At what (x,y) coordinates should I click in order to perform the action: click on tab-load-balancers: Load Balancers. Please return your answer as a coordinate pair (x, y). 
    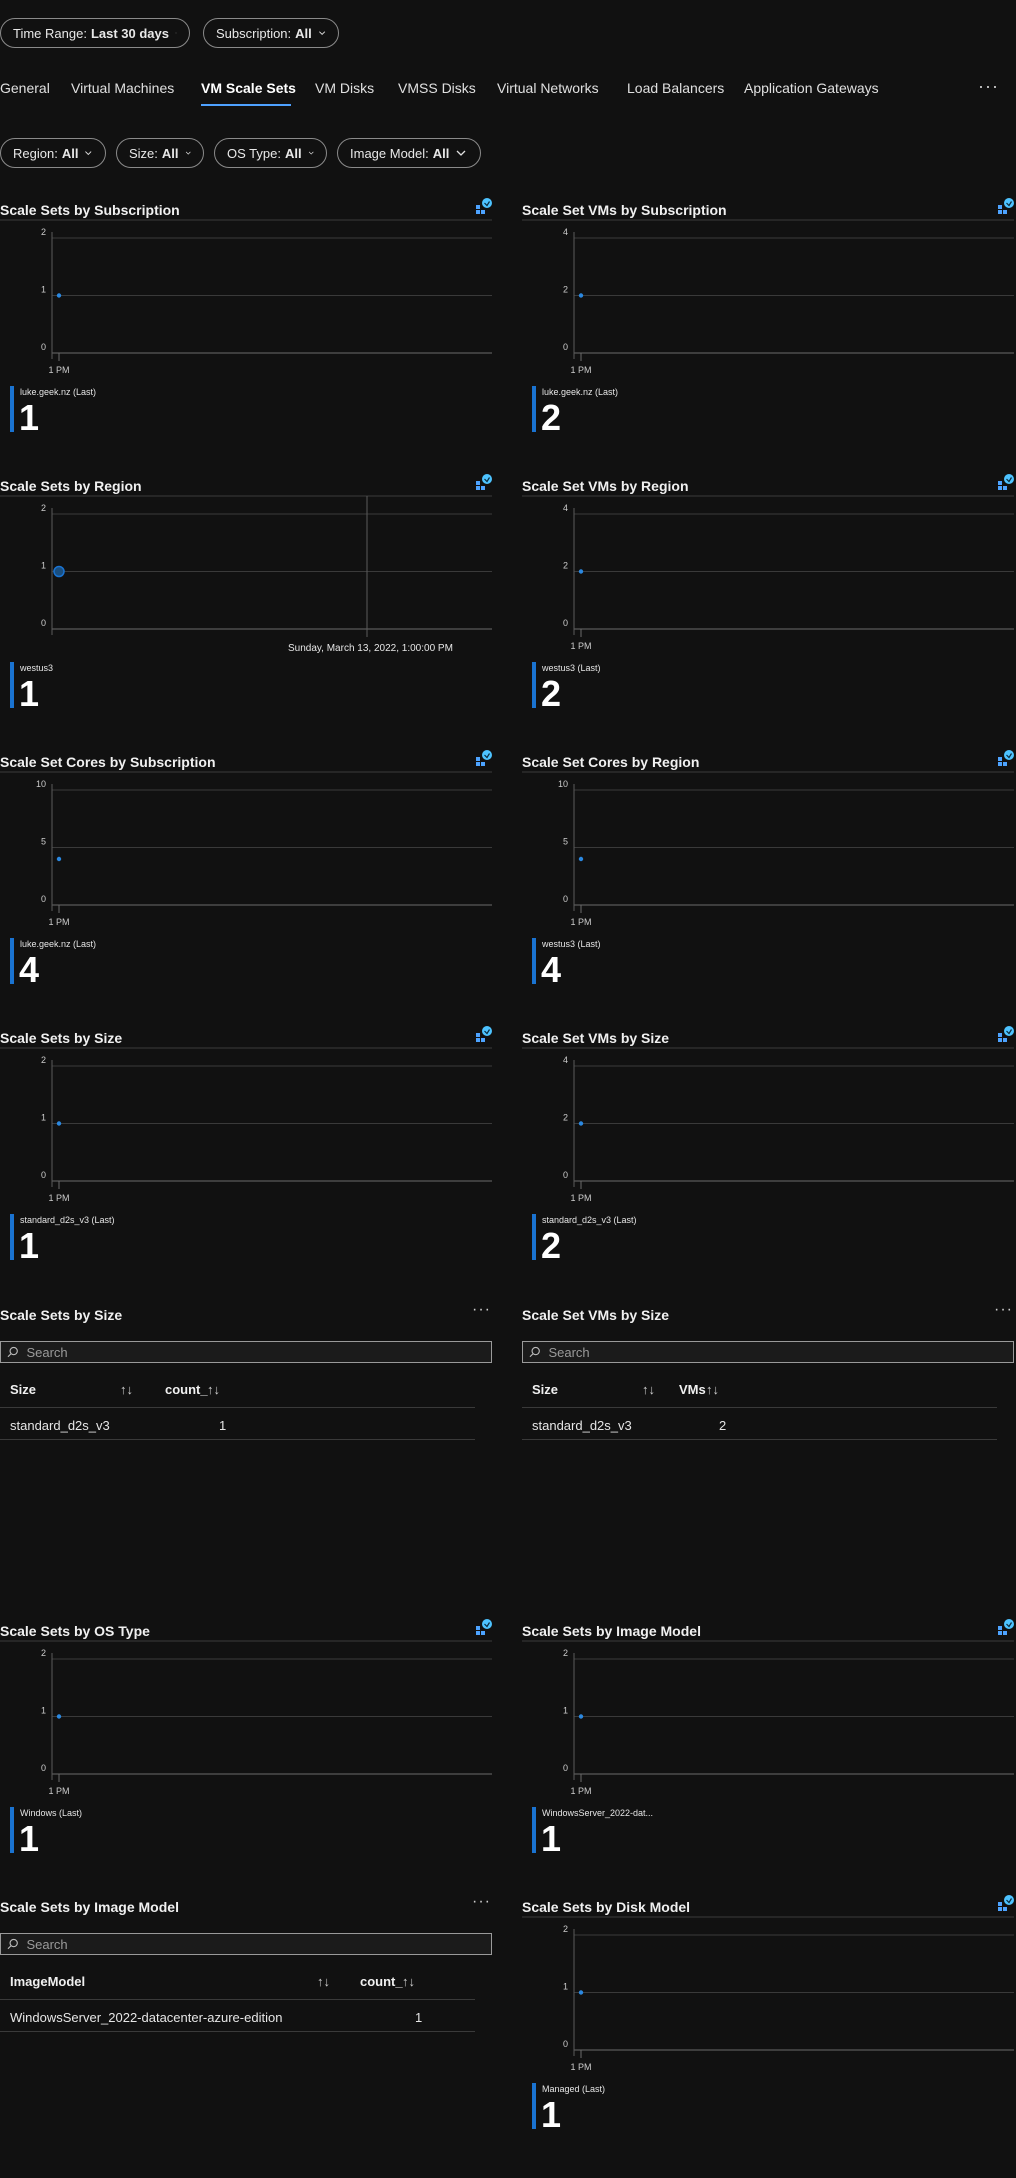
    Looking at the image, I should click on (675, 88).